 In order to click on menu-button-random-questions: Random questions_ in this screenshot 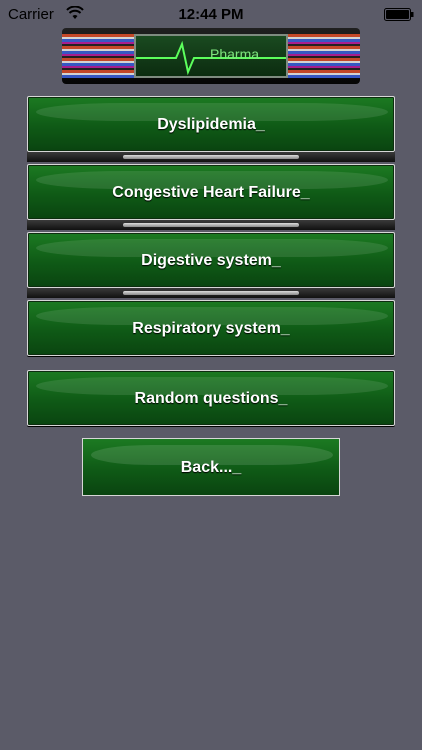, I will do `click(211, 398)`.